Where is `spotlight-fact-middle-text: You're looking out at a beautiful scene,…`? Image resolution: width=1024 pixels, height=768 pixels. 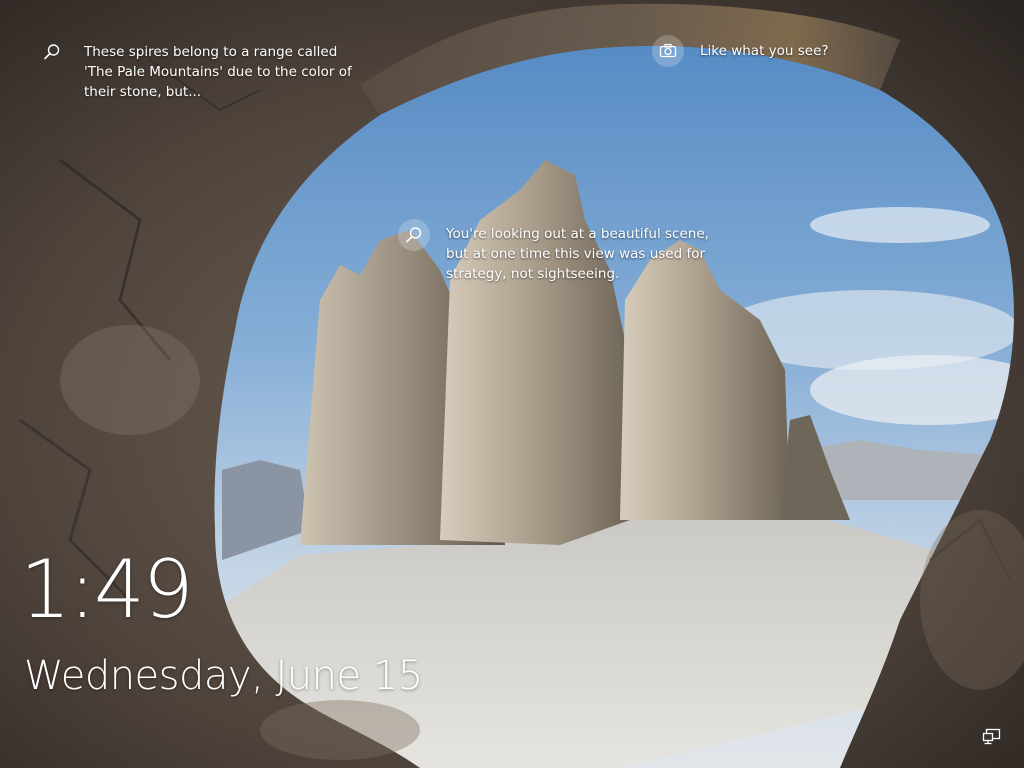 spotlight-fact-middle-text: You're looking out at a beautiful scene,… is located at coordinates (581, 251).